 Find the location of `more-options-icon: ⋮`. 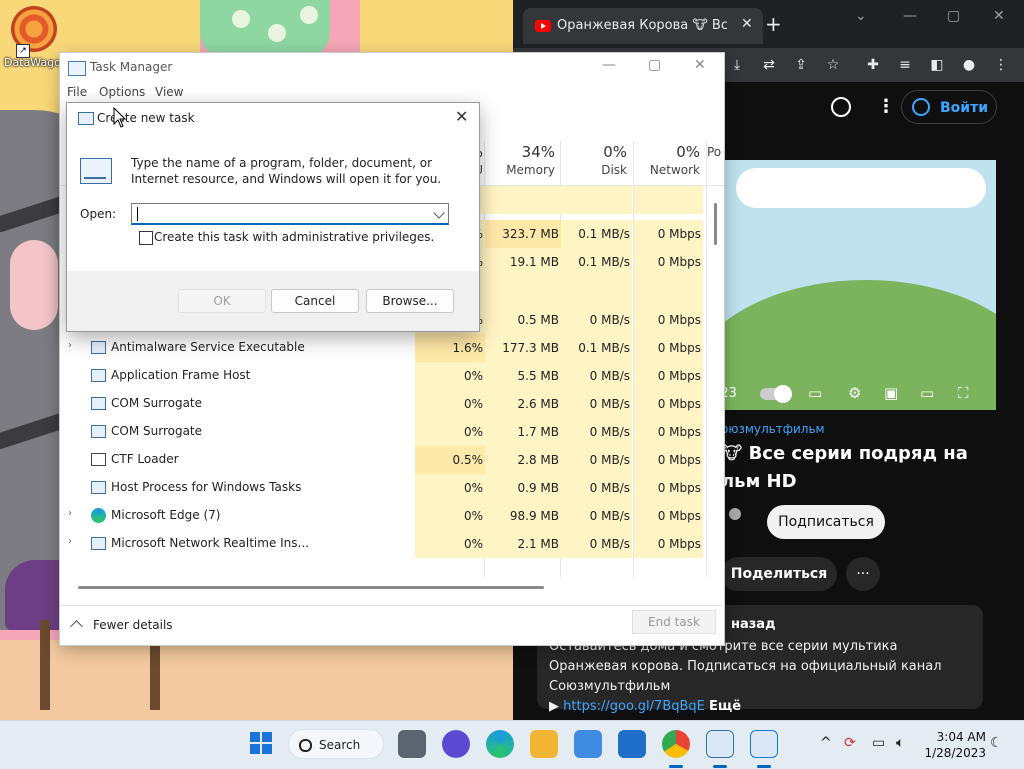

more-options-icon: ⋮ is located at coordinates (886, 106).